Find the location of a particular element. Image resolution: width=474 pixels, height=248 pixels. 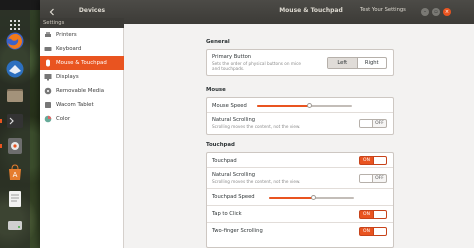

color-icon is located at coordinates (48, 119).